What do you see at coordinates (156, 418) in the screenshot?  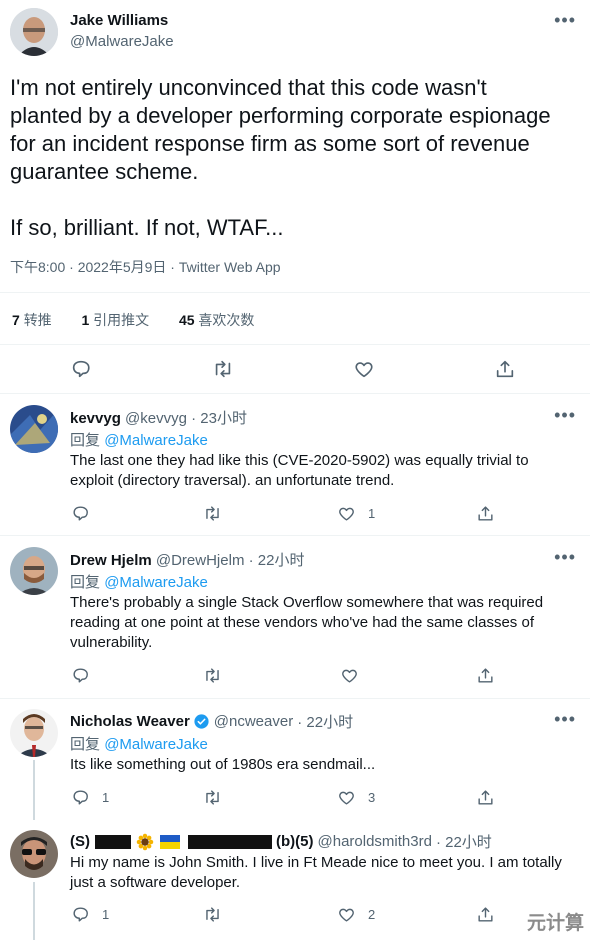 I see `reply-author-handle: @kevvyg` at bounding box center [156, 418].